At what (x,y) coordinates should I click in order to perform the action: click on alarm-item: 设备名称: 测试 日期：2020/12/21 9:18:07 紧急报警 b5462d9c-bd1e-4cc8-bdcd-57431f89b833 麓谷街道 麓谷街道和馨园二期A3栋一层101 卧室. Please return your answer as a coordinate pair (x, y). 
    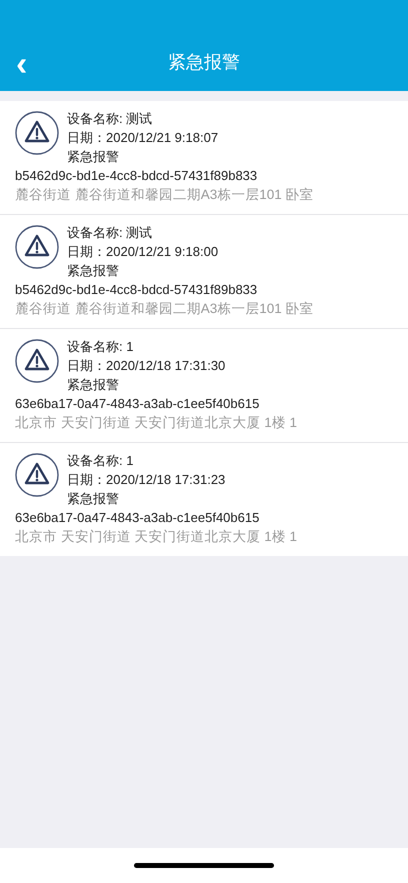
    Looking at the image, I should click on (204, 158).